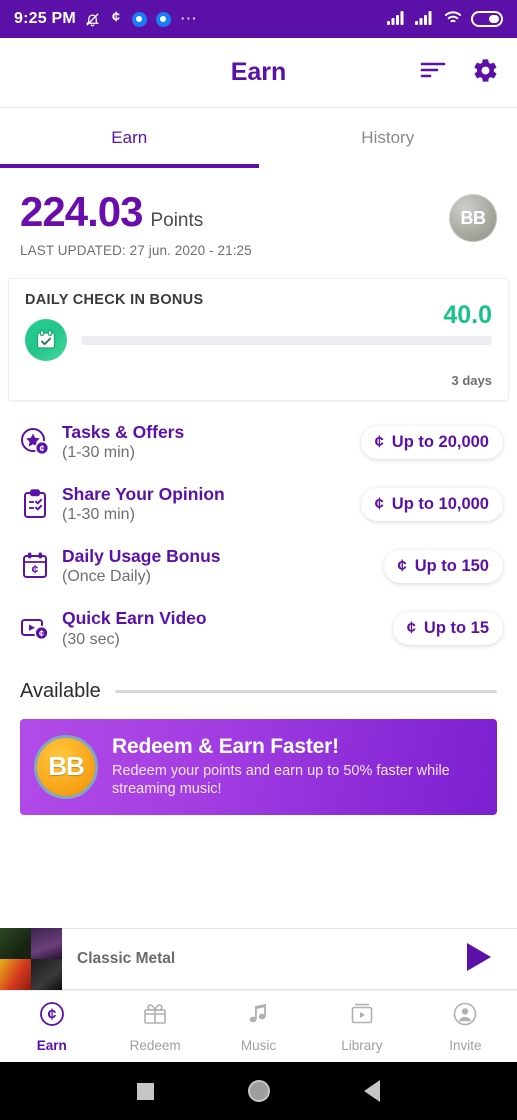  I want to click on settings-gear-icon, so click(485, 73).